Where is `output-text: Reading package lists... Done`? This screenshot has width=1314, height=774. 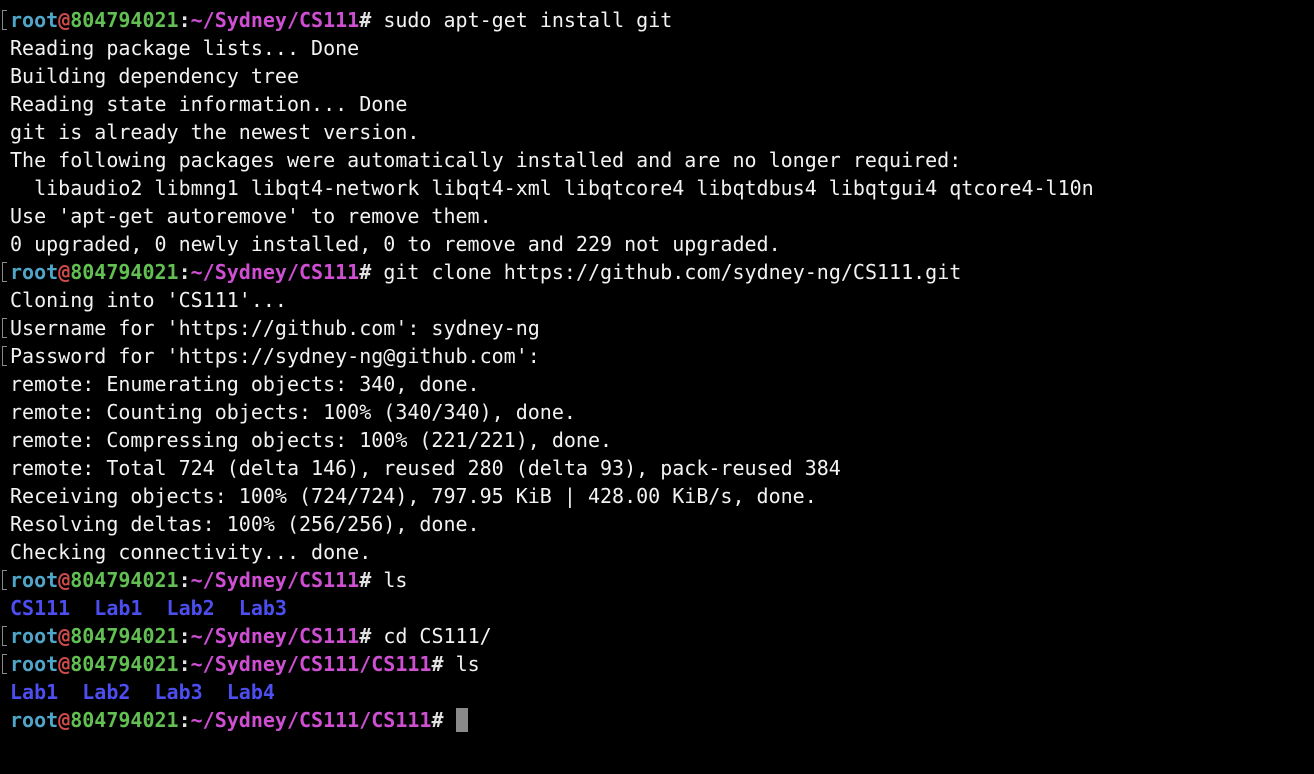 output-text: Reading package lists... Done is located at coordinates (185, 48).